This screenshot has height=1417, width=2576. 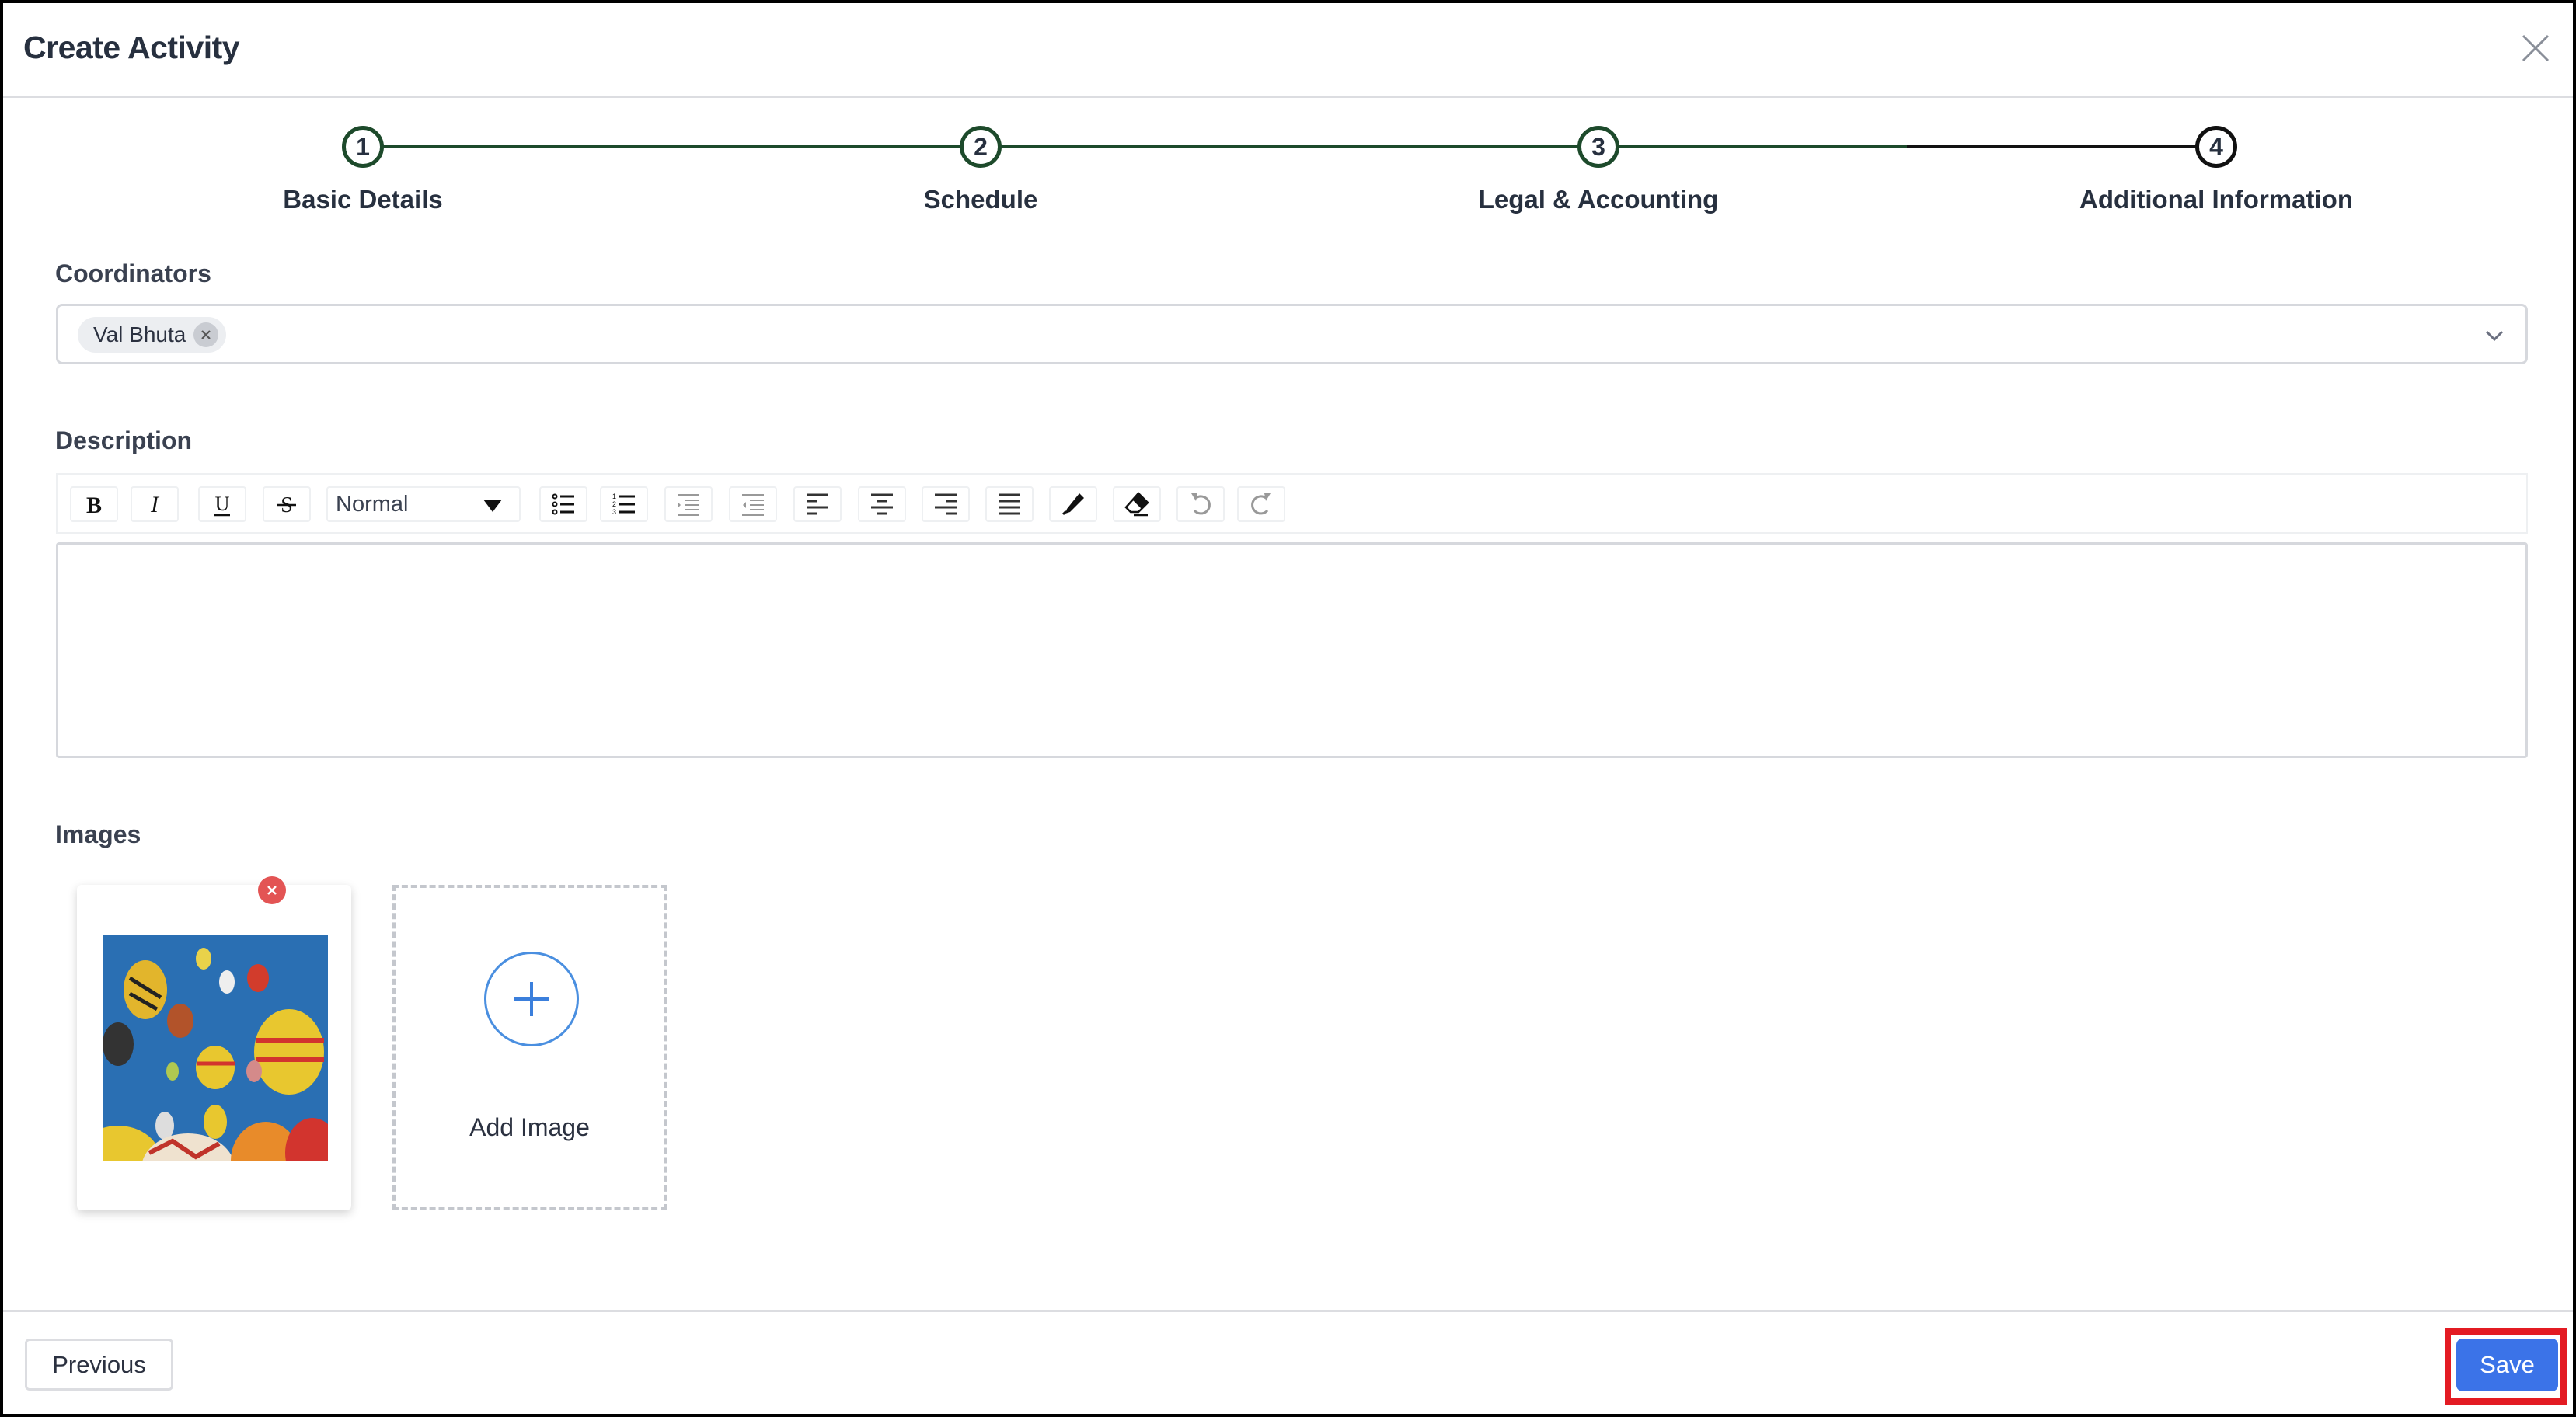 I want to click on align-left-icon, so click(x=817, y=504).